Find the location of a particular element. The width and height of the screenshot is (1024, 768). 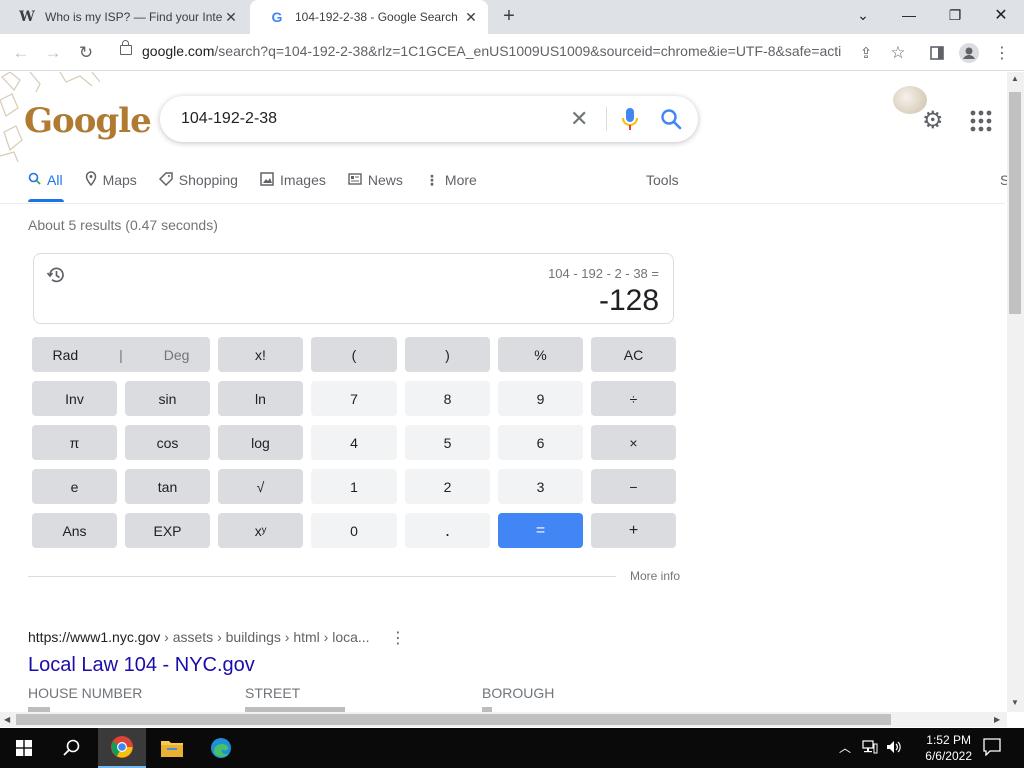

tan-key: tan is located at coordinates (167, 486).